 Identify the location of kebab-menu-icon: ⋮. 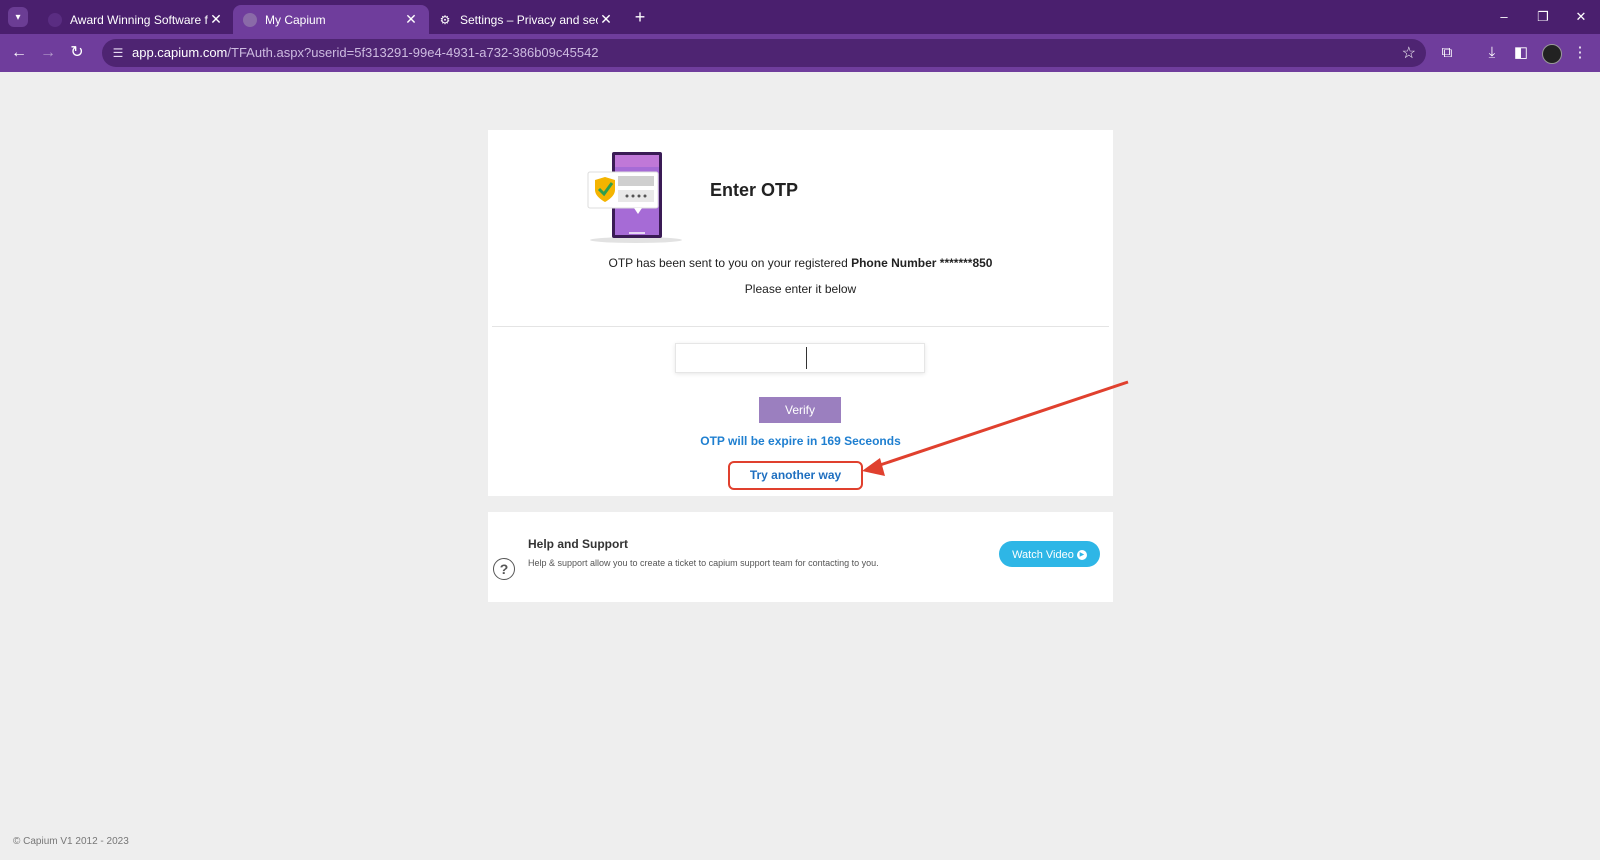
(1580, 53).